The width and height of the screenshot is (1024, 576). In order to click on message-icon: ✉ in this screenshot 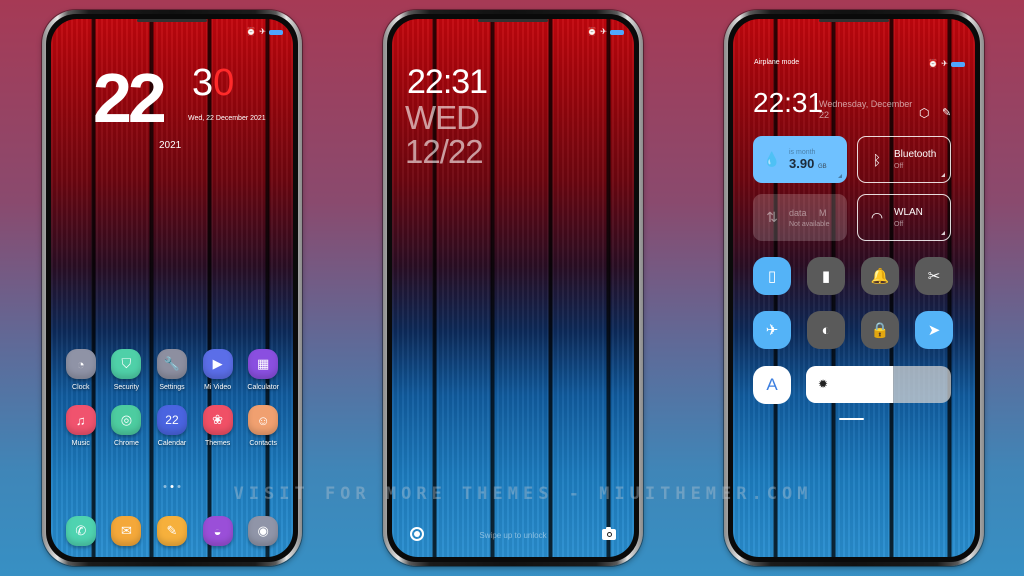, I will do `click(126, 530)`.